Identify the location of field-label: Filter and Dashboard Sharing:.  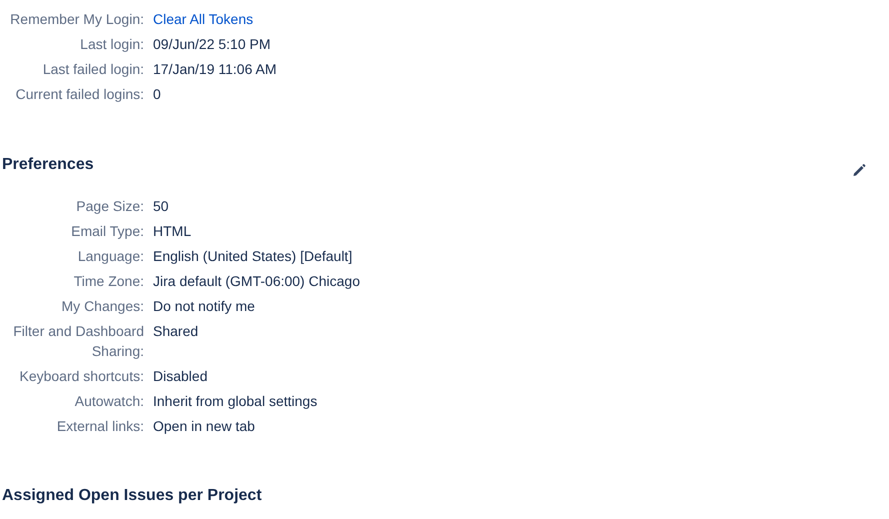
(78, 341).